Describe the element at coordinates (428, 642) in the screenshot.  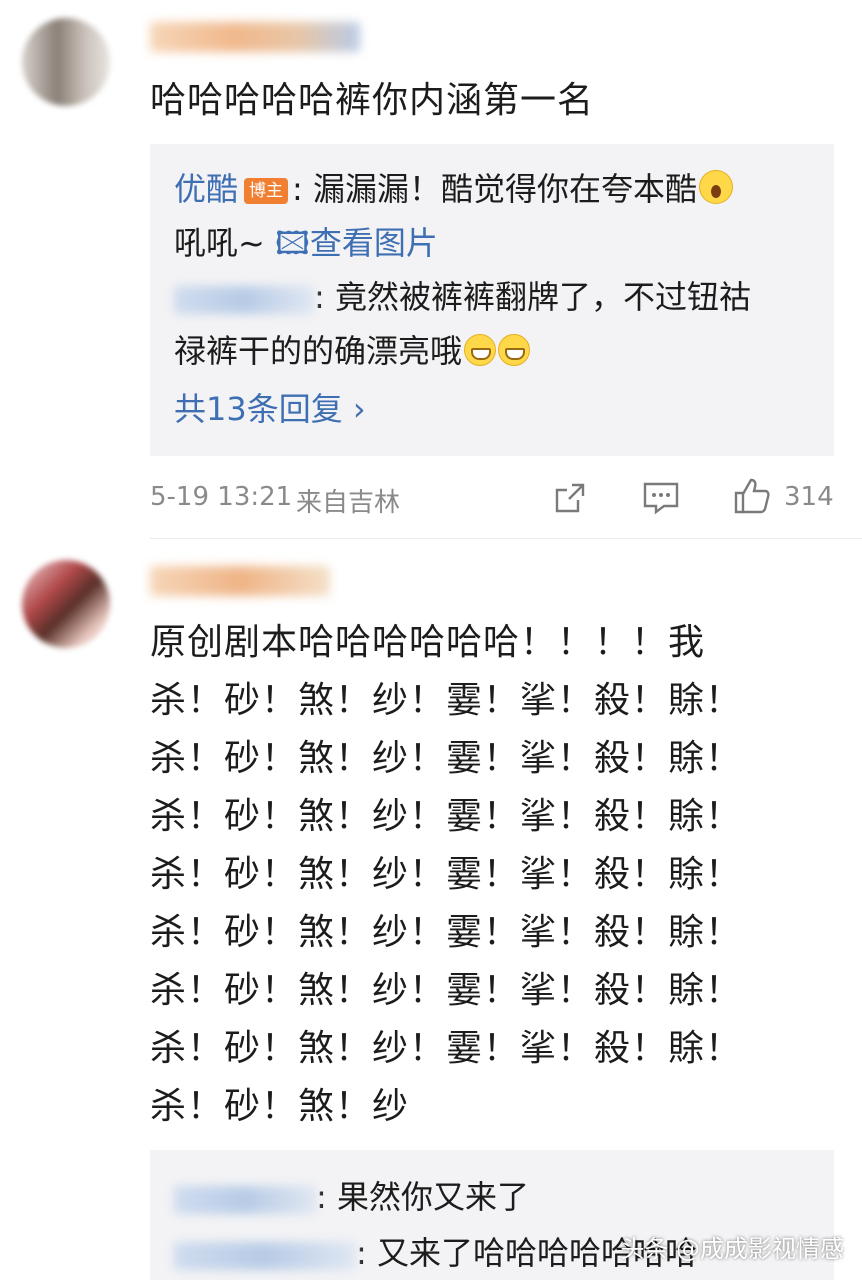
I see `comment-text-line: 原创剧本哈哈哈哈哈哈！！！！我` at that location.